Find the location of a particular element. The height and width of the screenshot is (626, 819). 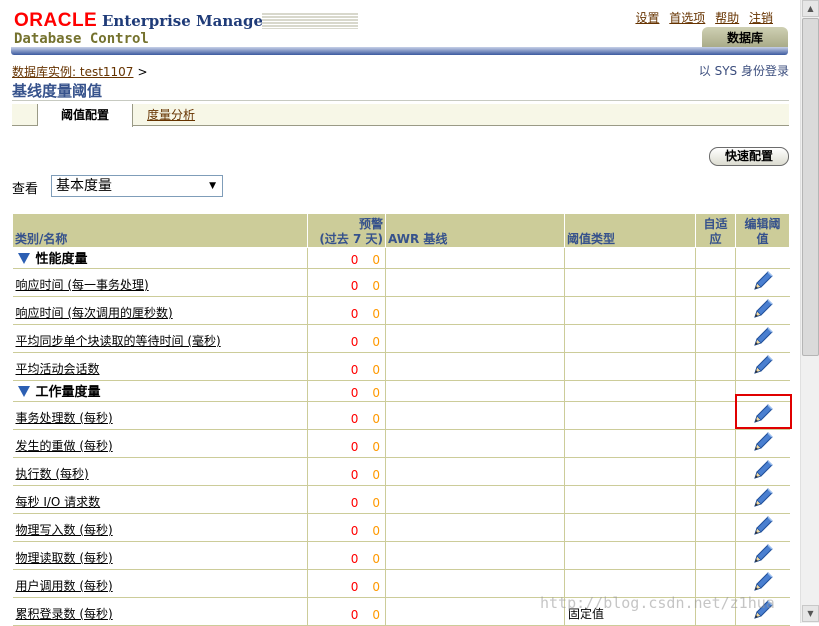

help-link: 帮助 is located at coordinates (727, 18).